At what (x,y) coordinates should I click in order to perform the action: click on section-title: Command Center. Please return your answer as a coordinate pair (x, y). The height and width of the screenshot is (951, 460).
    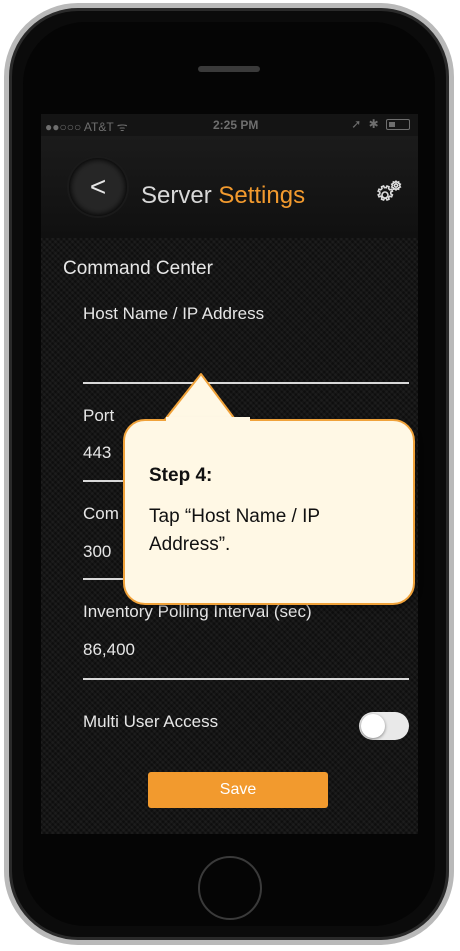
    Looking at the image, I should click on (138, 268).